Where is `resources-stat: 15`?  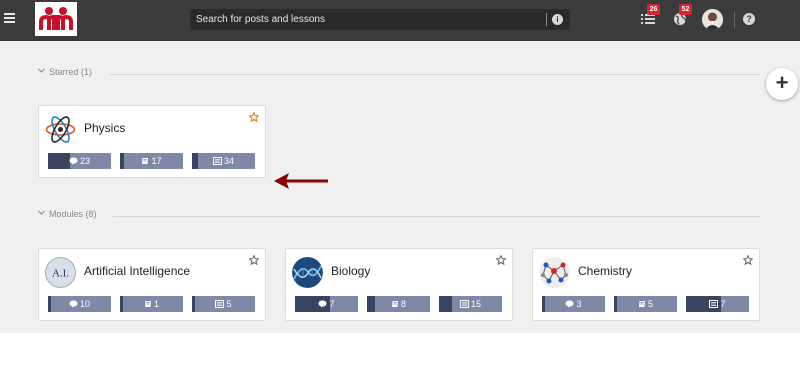
resources-stat: 15 is located at coordinates (470, 304).